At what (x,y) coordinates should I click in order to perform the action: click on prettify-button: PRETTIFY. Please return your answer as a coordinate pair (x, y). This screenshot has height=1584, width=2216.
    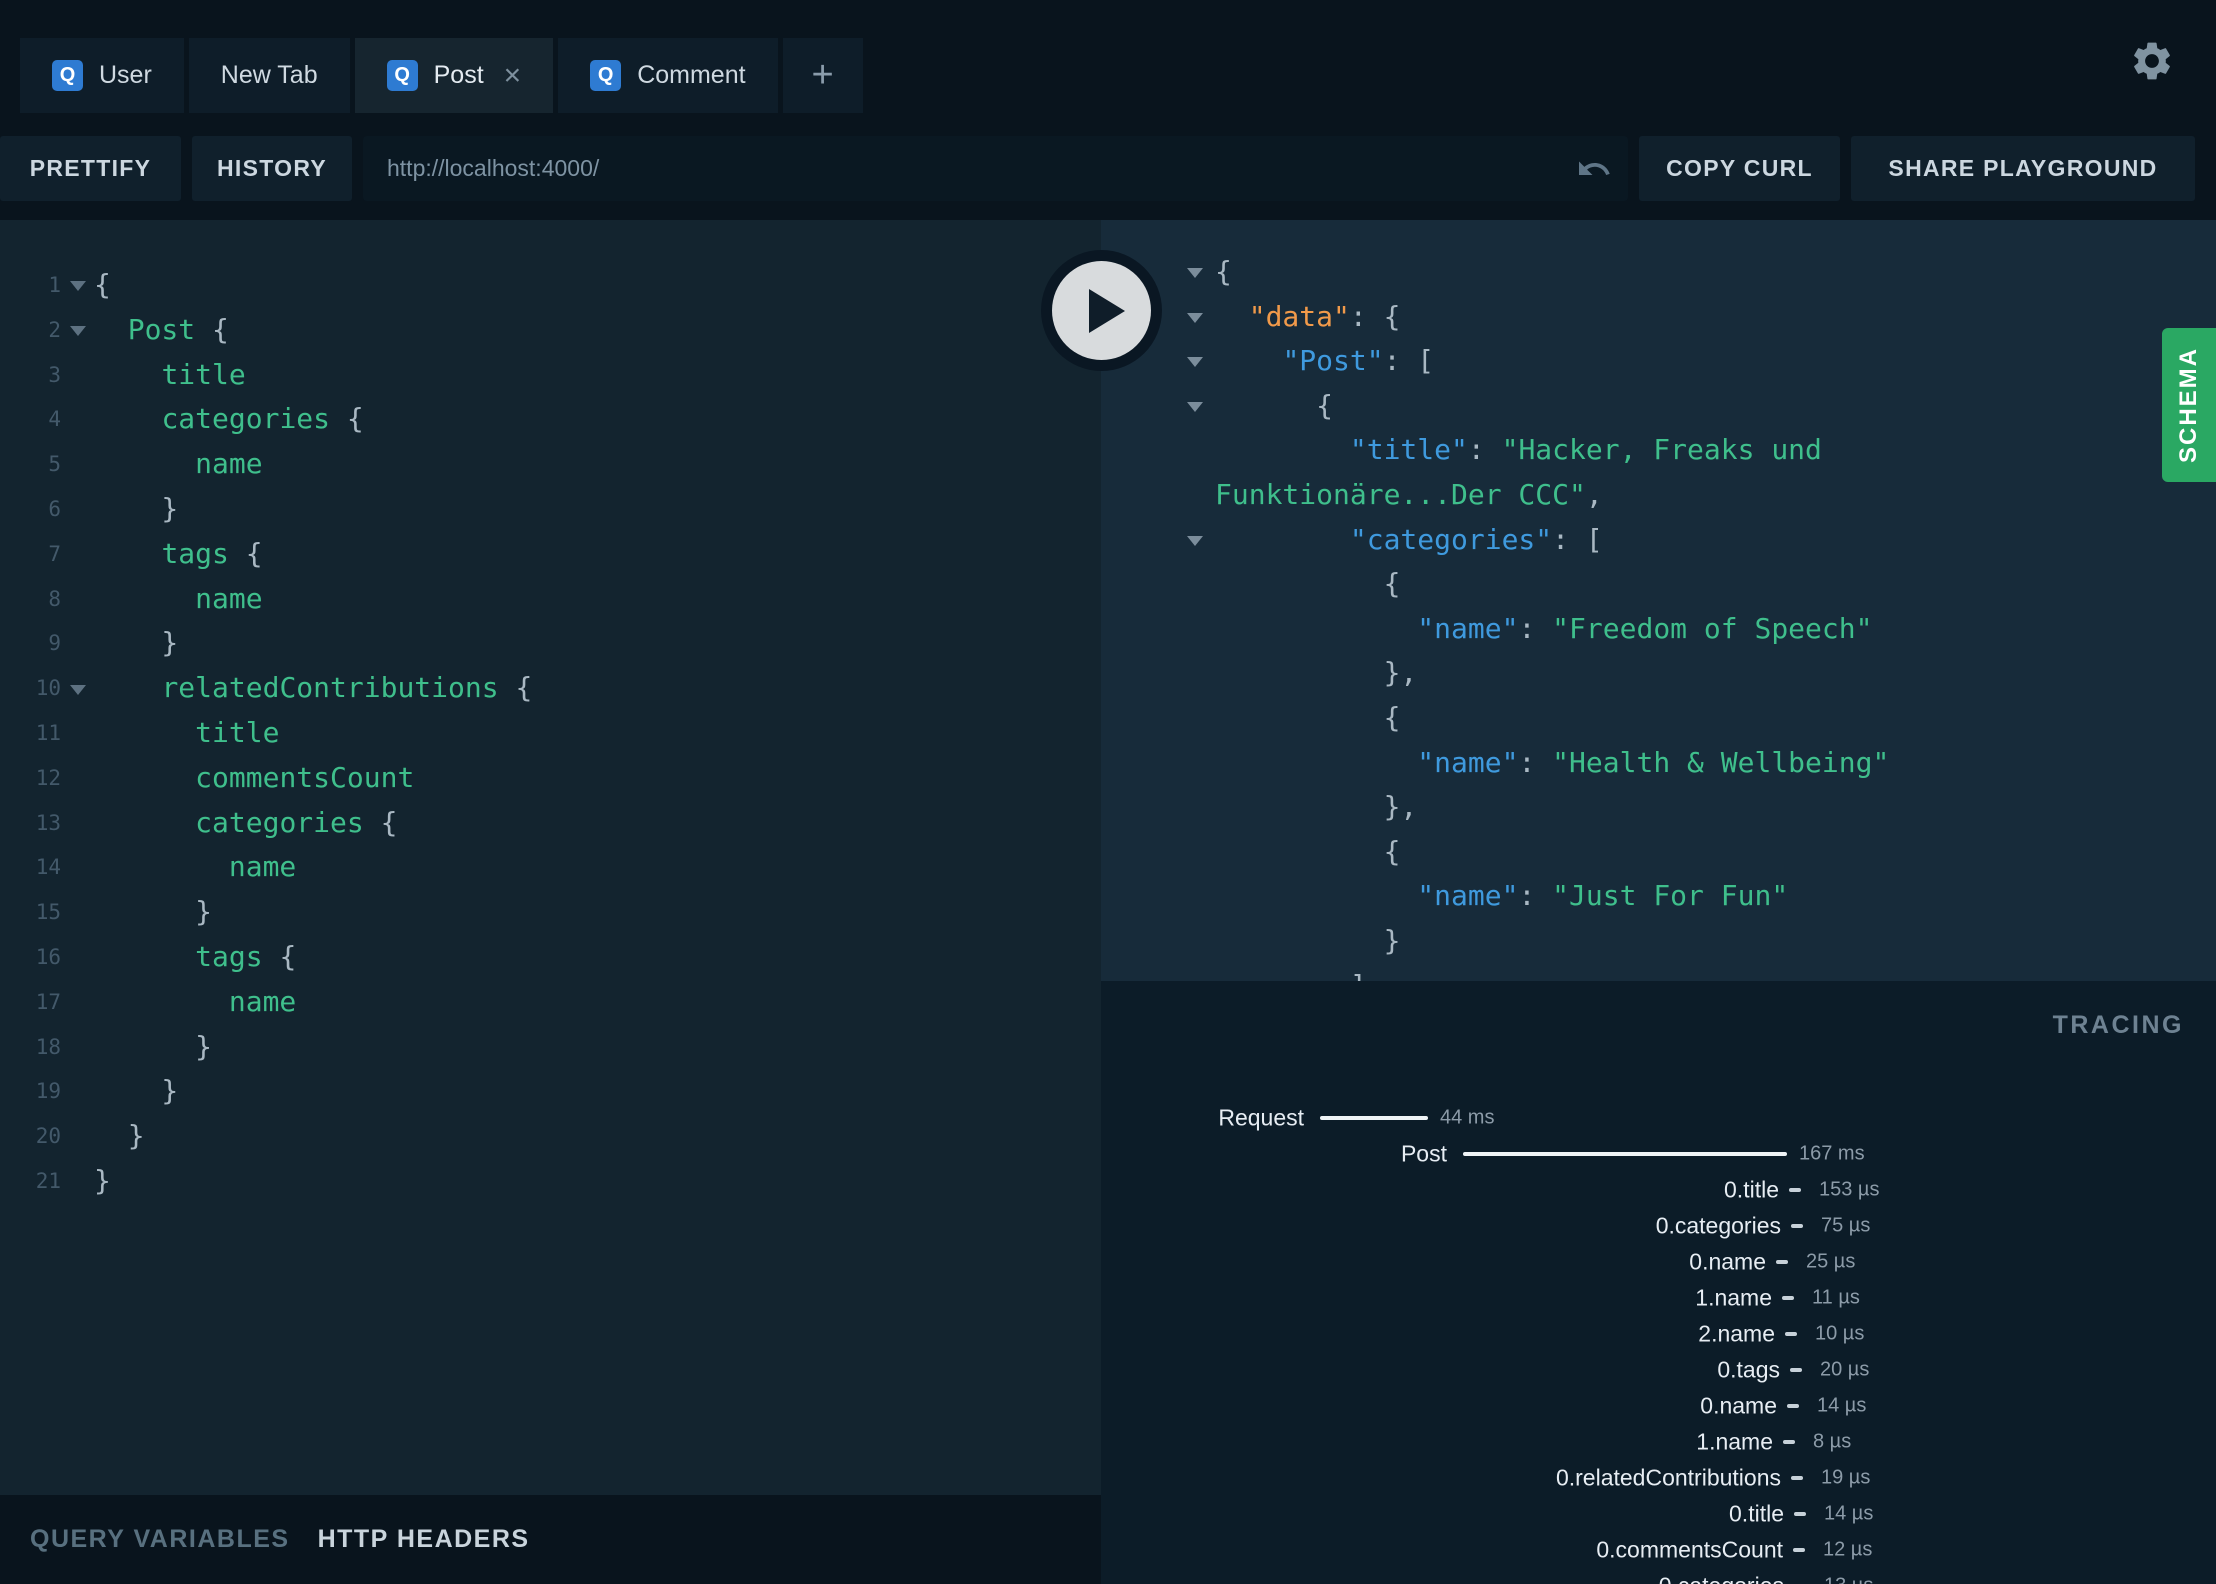
    Looking at the image, I should click on (90, 168).